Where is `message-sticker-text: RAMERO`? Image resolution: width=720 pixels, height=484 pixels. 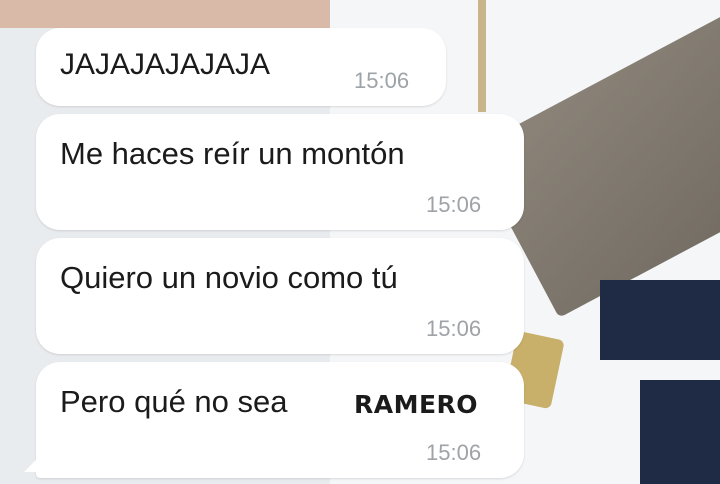 message-sticker-text: RAMERO is located at coordinates (416, 404).